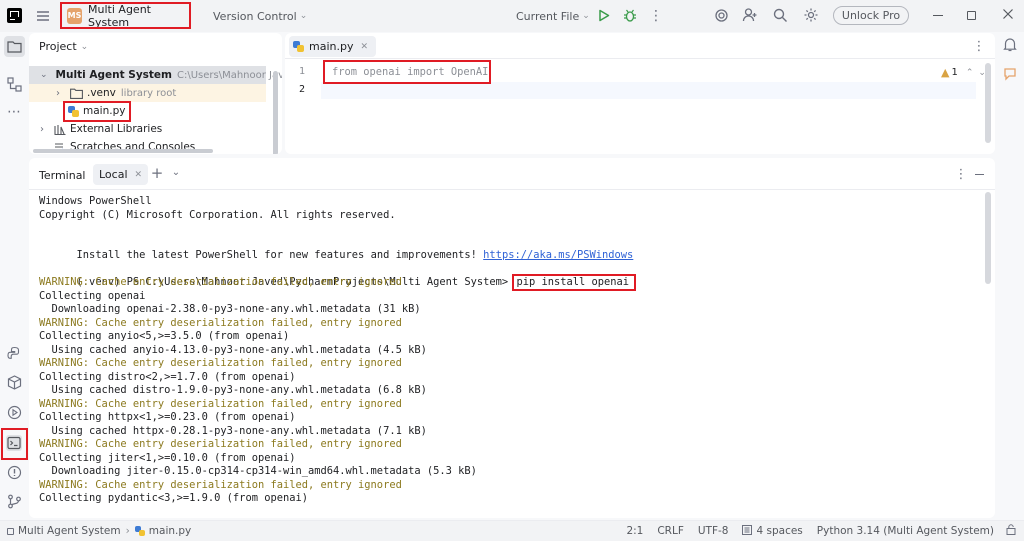 The height and width of the screenshot is (541, 1024). I want to click on python-interpreter: Python 3.14 (Multi Agent System), so click(905, 531).